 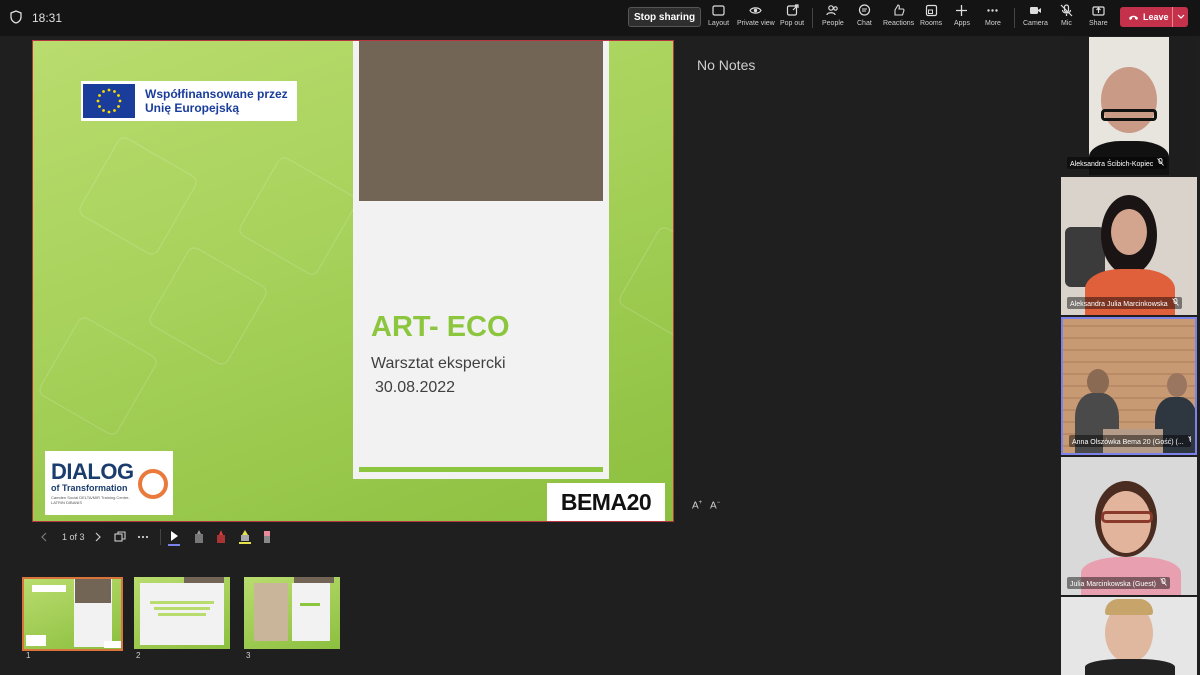 I want to click on red-pen-tool-button, so click(x=221, y=537).